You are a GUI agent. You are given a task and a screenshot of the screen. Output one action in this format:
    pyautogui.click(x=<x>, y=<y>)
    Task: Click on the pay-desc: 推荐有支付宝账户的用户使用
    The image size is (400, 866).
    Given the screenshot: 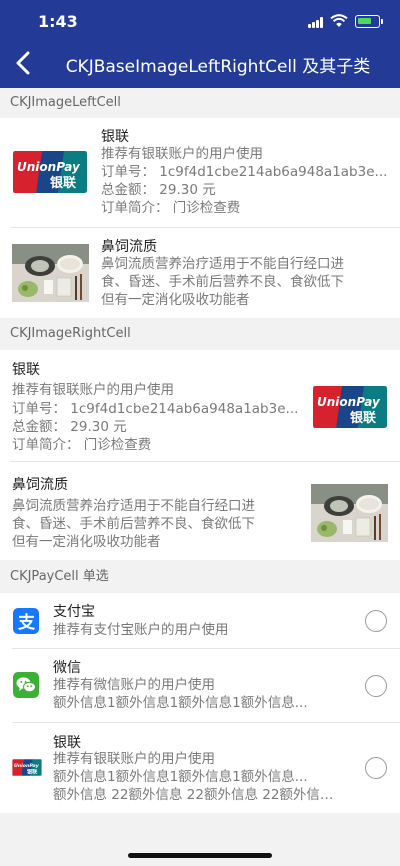 What is the action you would take?
    pyautogui.click(x=141, y=630)
    